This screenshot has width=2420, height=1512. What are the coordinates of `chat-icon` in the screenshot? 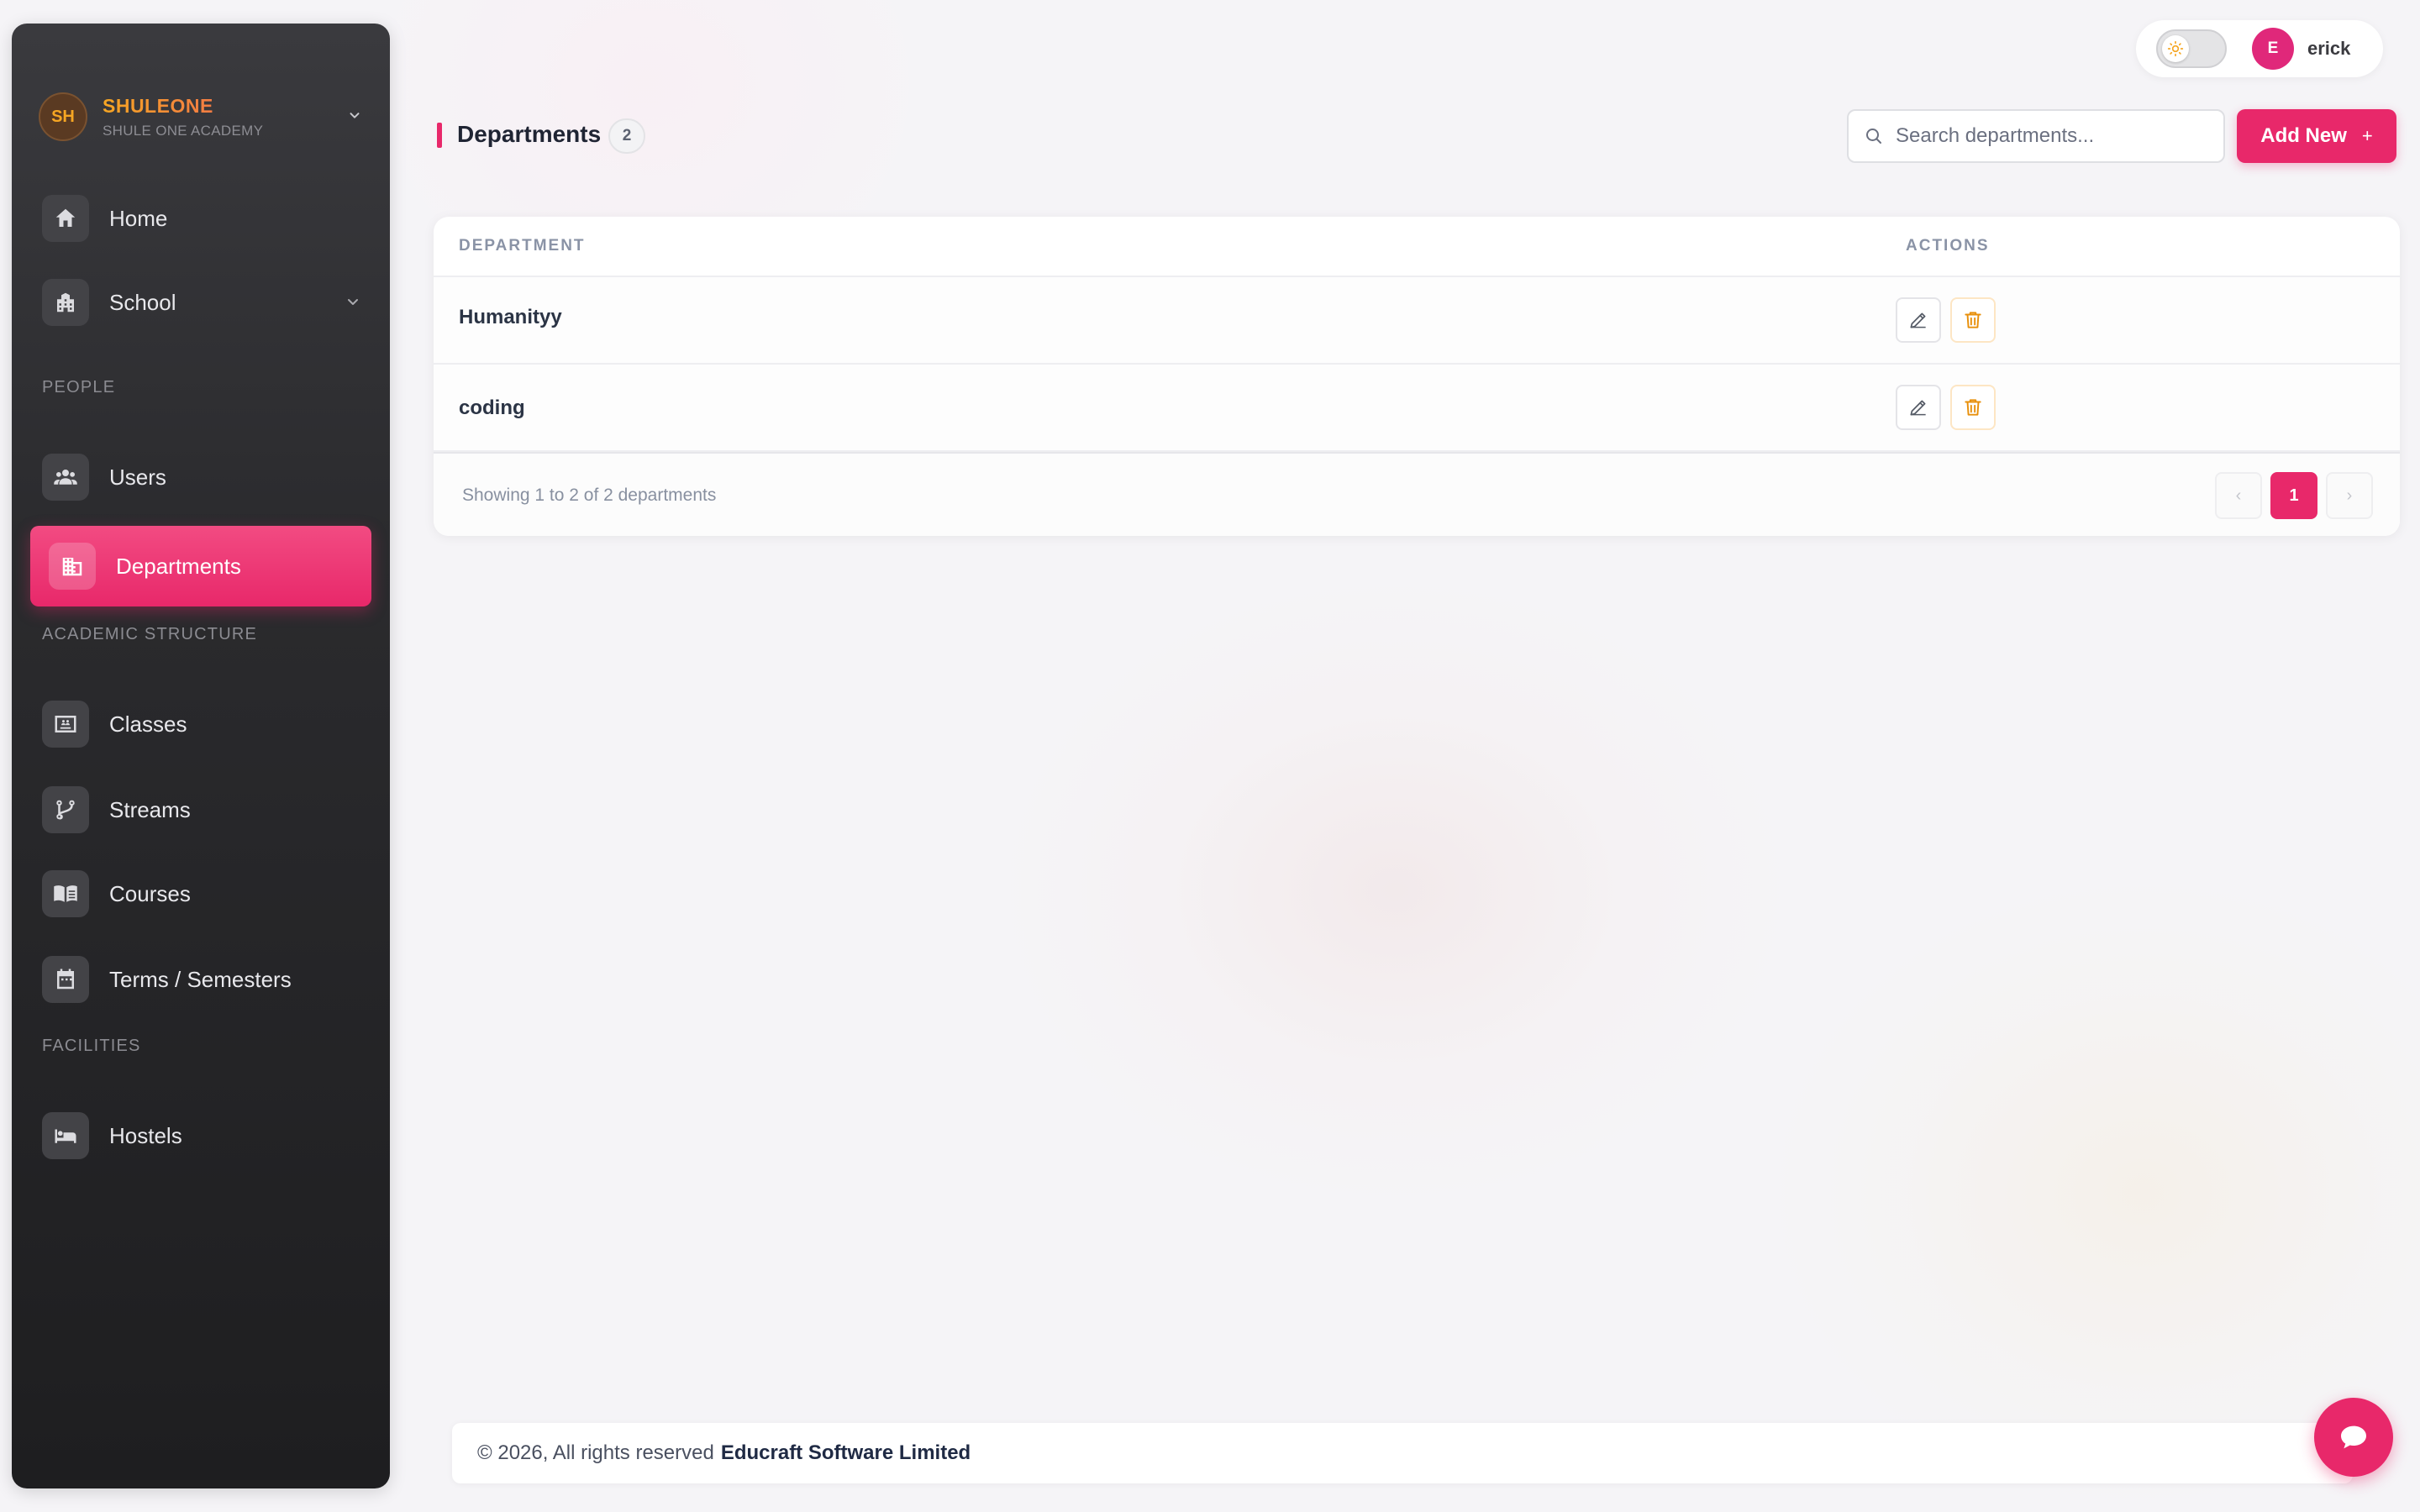 It's located at (2353, 1437).